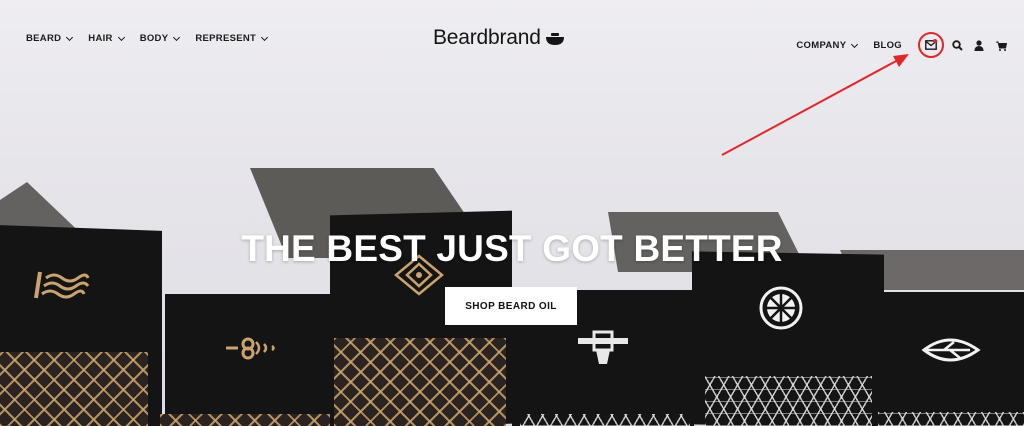  I want to click on annotation-arrow, so click(815, 105).